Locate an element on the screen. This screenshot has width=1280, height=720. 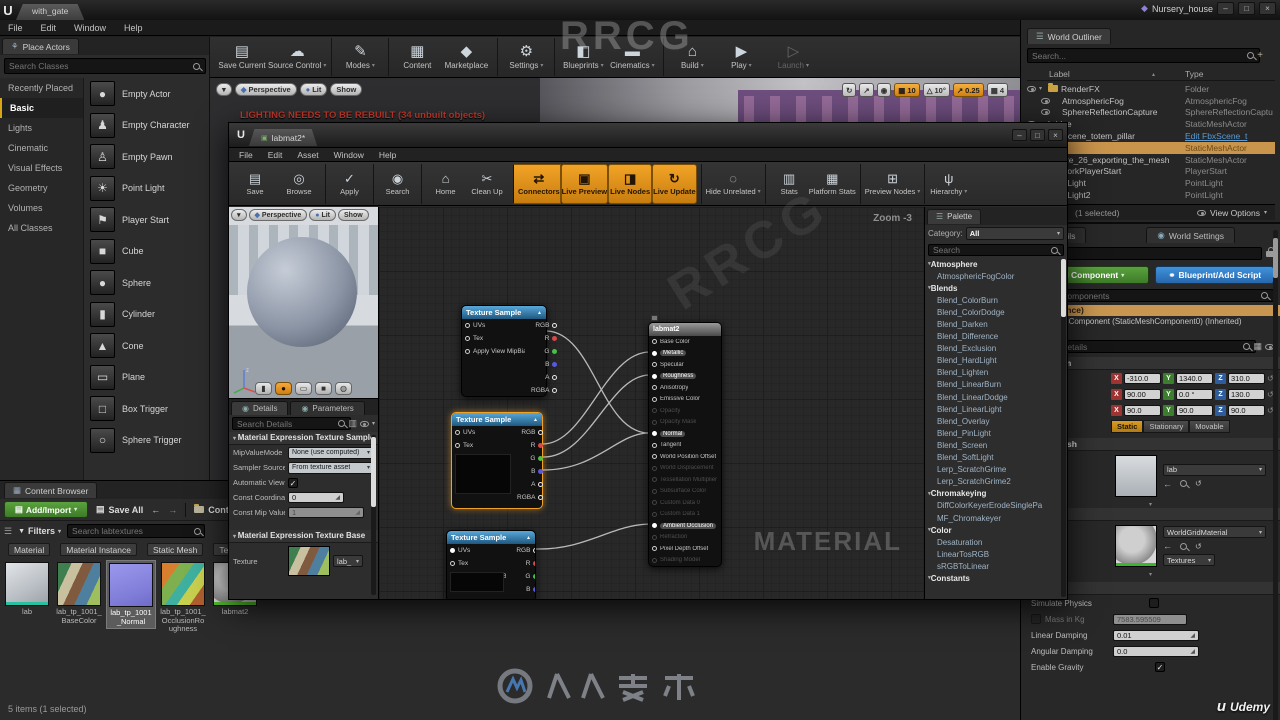
toolbar-button: ⚙ Settings ▾ is located at coordinates (523, 57).